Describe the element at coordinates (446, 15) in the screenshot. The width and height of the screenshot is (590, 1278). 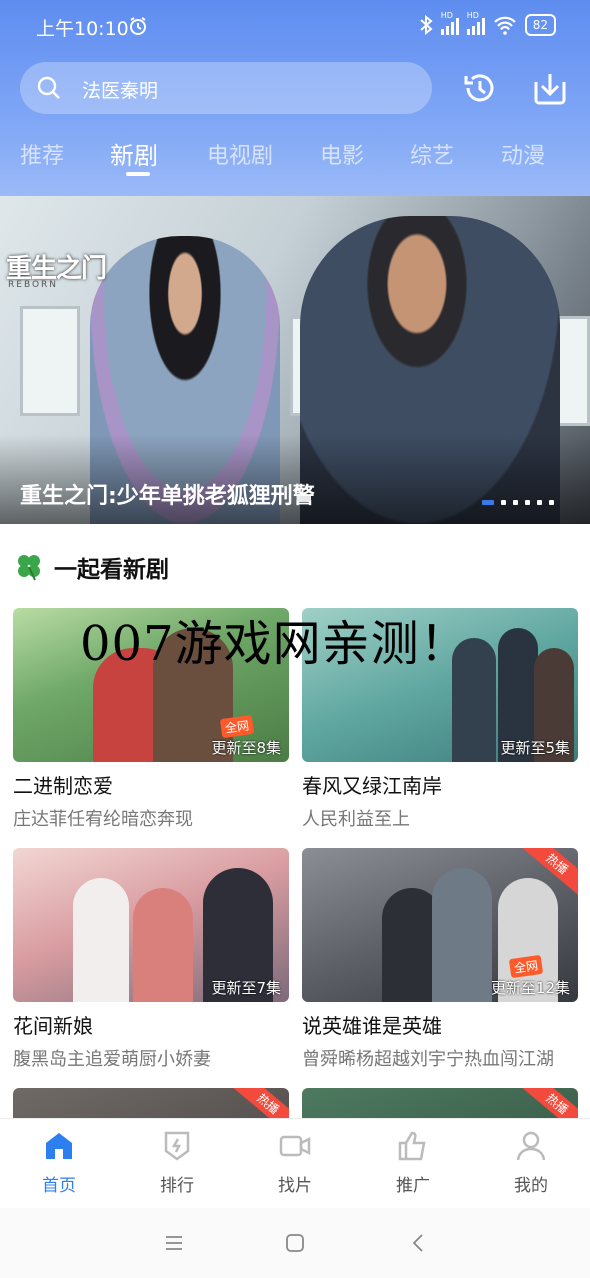
I see `network-label-1: HD` at that location.